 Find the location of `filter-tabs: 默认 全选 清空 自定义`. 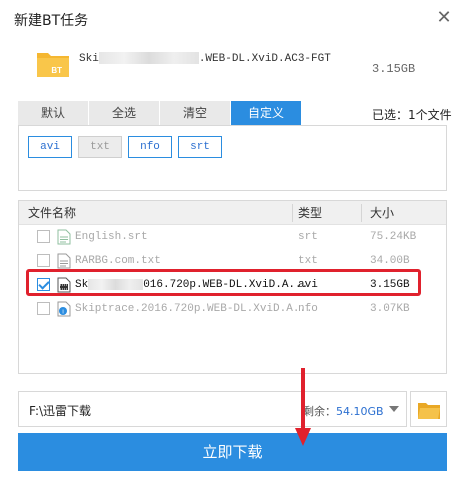

filter-tabs: 默认 全选 清空 自定义 is located at coordinates (160, 113).